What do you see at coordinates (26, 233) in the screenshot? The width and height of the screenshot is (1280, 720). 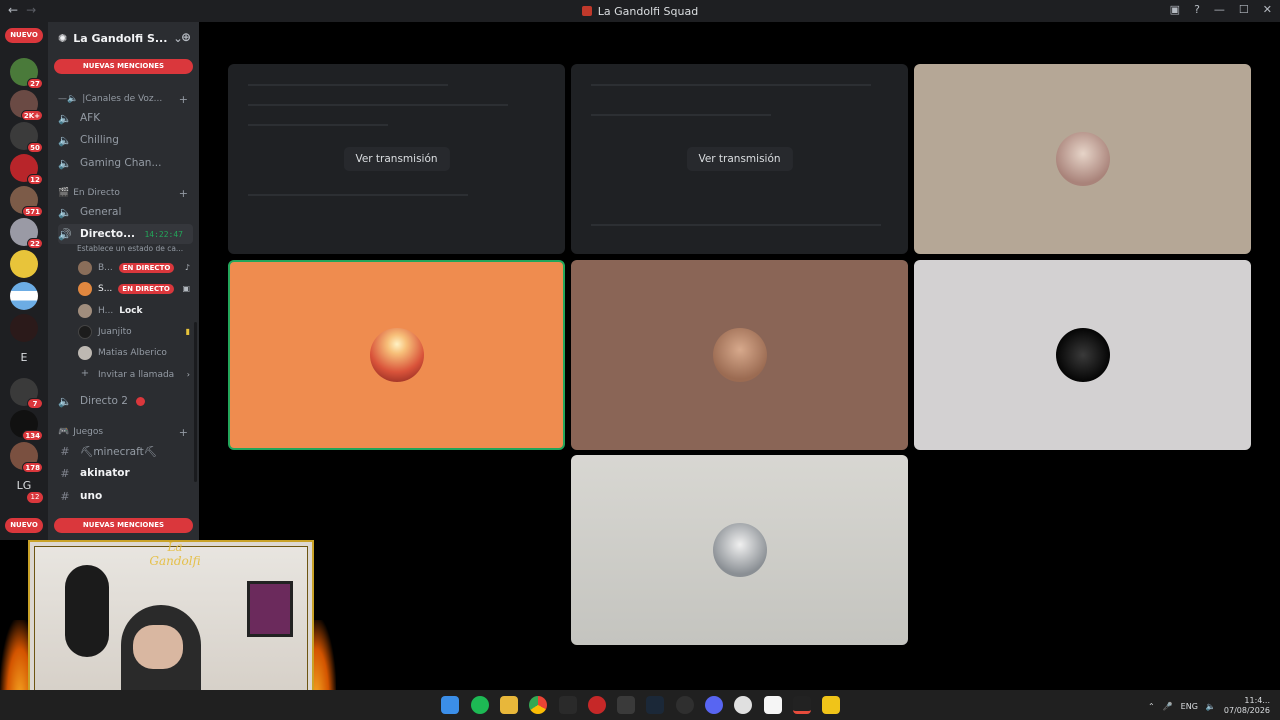 I see `server-icon: 22` at bounding box center [26, 233].